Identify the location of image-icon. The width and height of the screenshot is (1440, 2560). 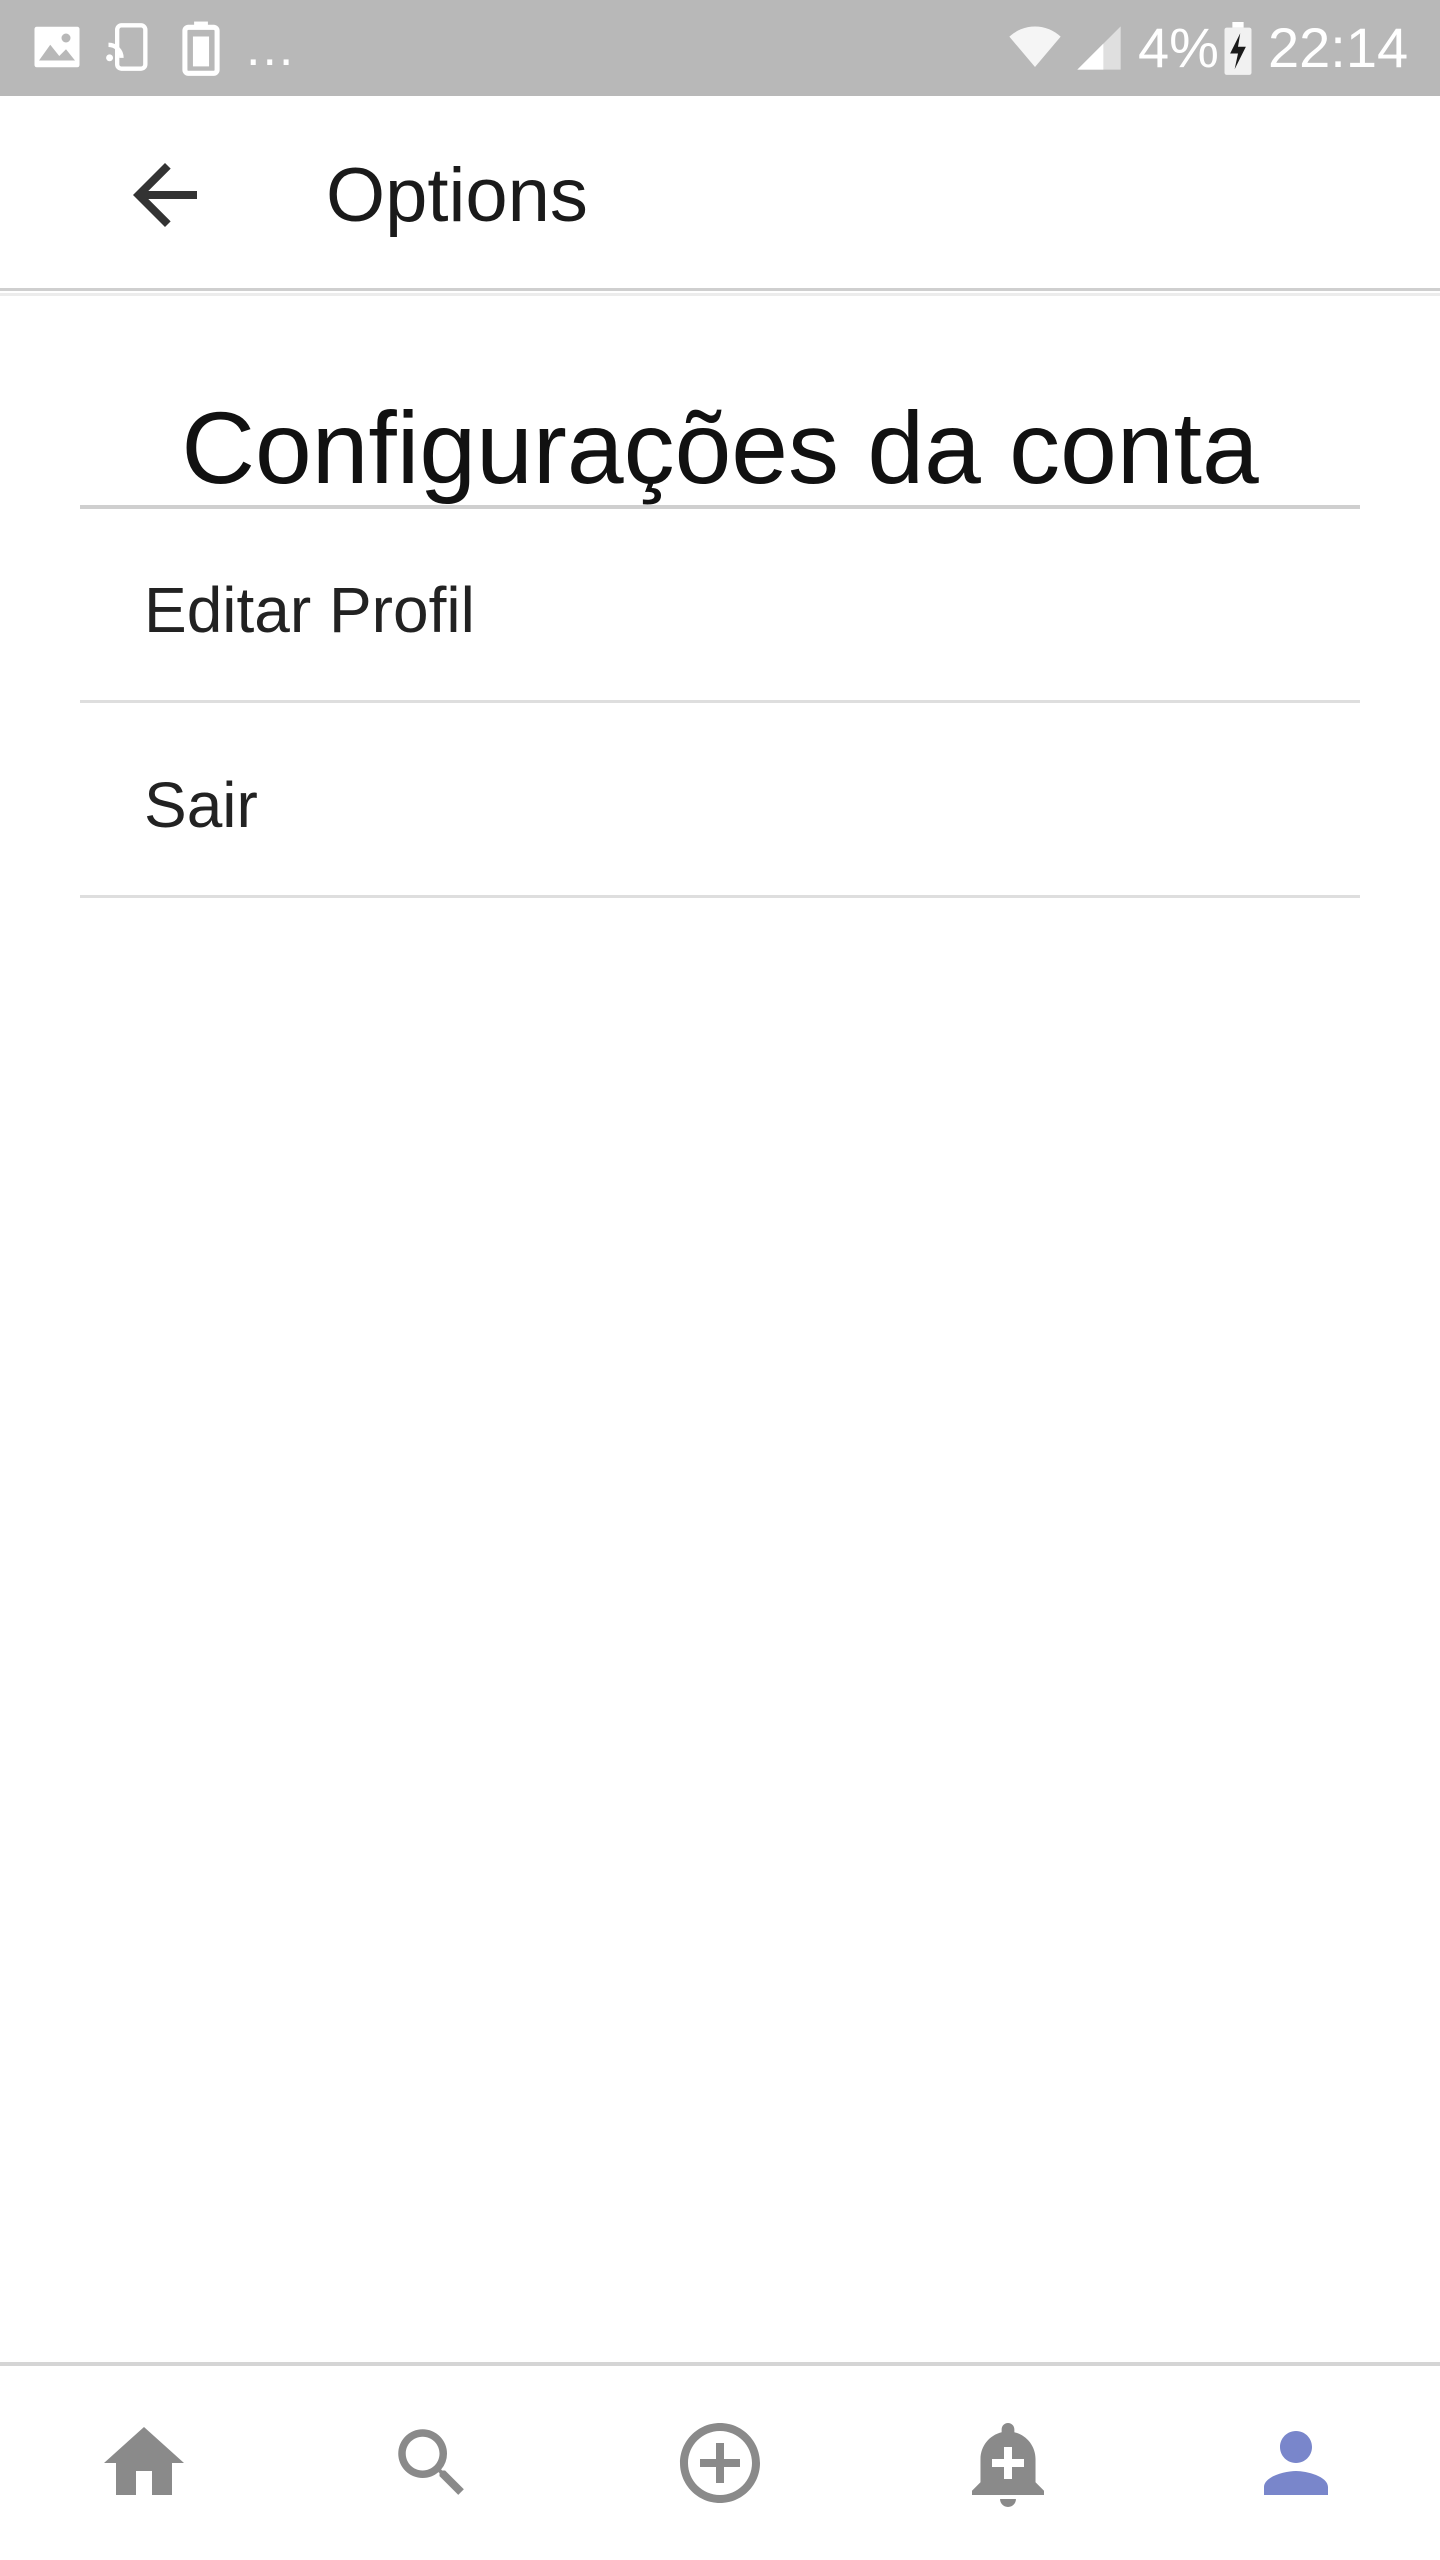
(57, 47).